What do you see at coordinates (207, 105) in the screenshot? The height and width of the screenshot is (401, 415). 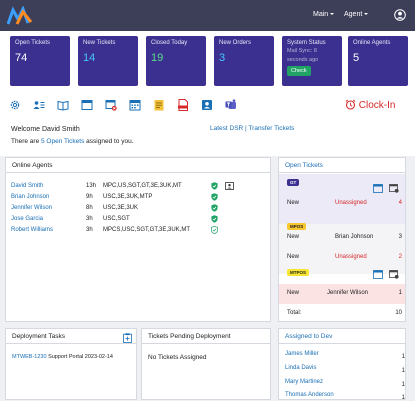 I see `contact-card-icon` at bounding box center [207, 105].